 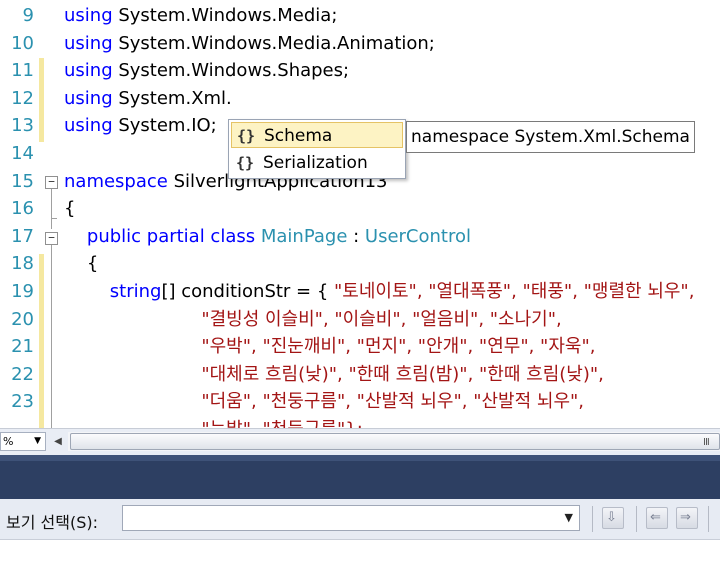 I want to click on arrow-left-icon: ⇐, so click(x=655, y=517).